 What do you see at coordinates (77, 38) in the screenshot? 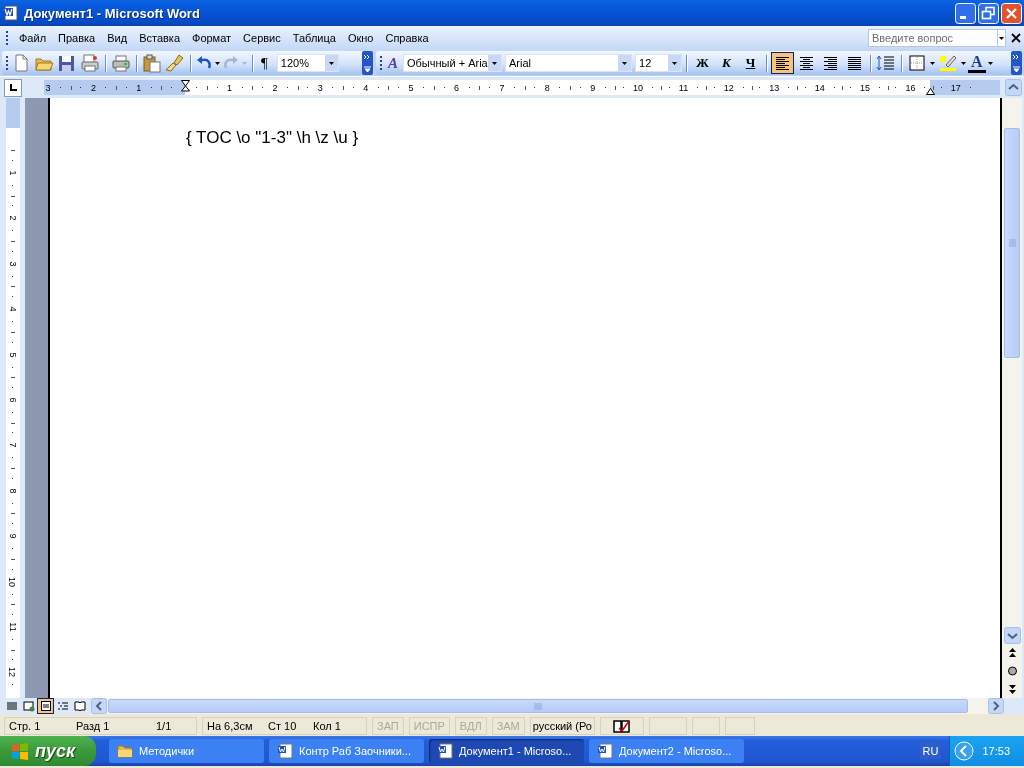
I see `menu-item: Правка` at bounding box center [77, 38].